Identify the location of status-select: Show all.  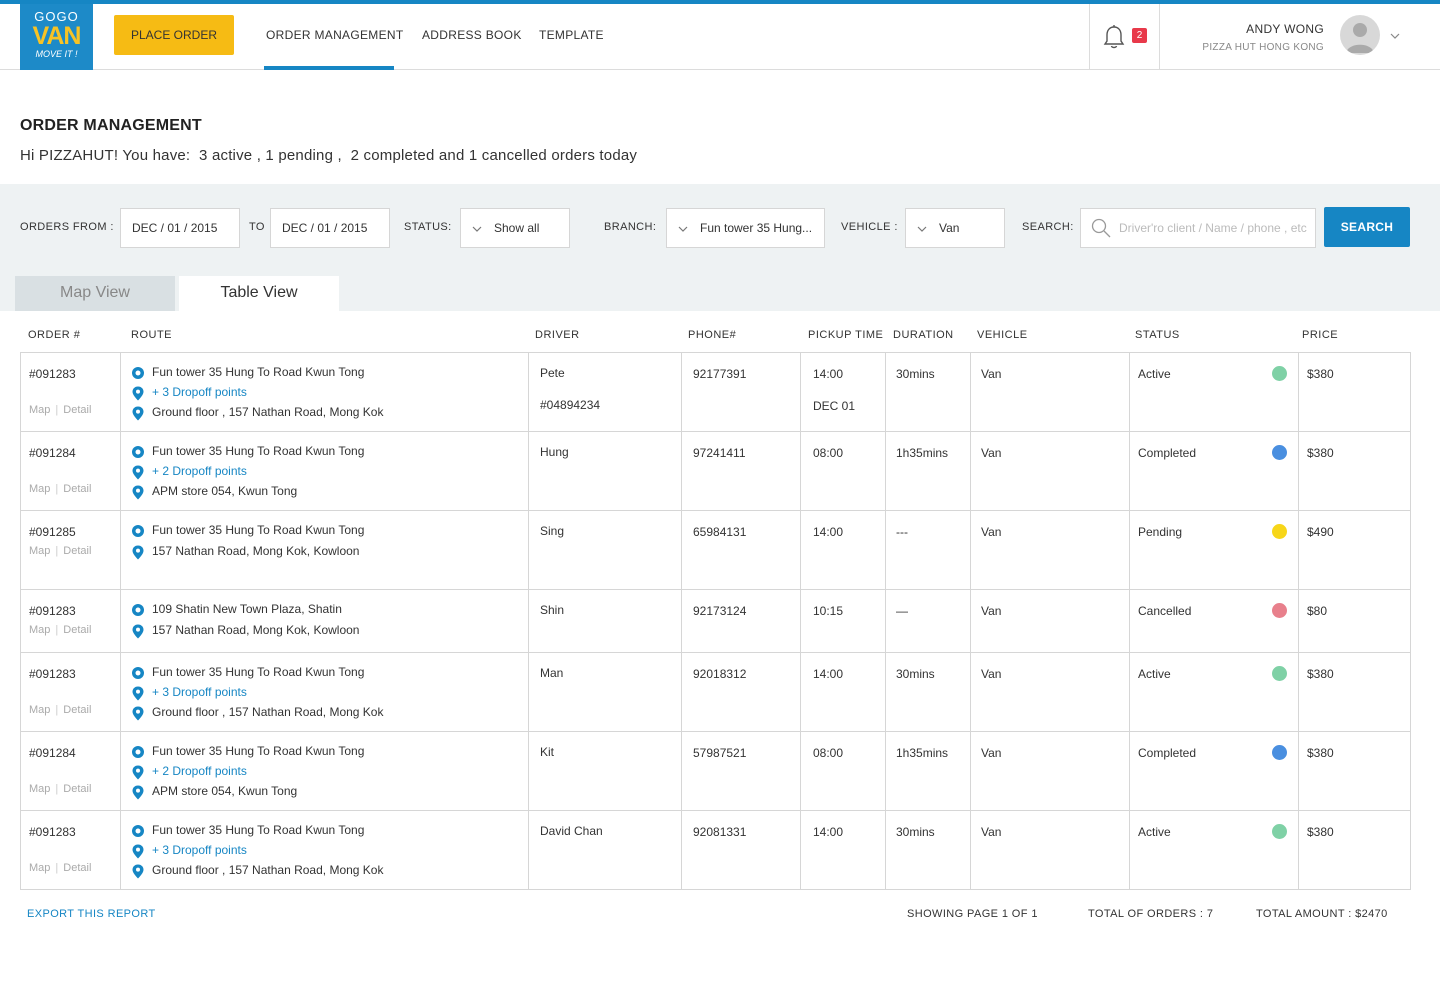
(515, 228).